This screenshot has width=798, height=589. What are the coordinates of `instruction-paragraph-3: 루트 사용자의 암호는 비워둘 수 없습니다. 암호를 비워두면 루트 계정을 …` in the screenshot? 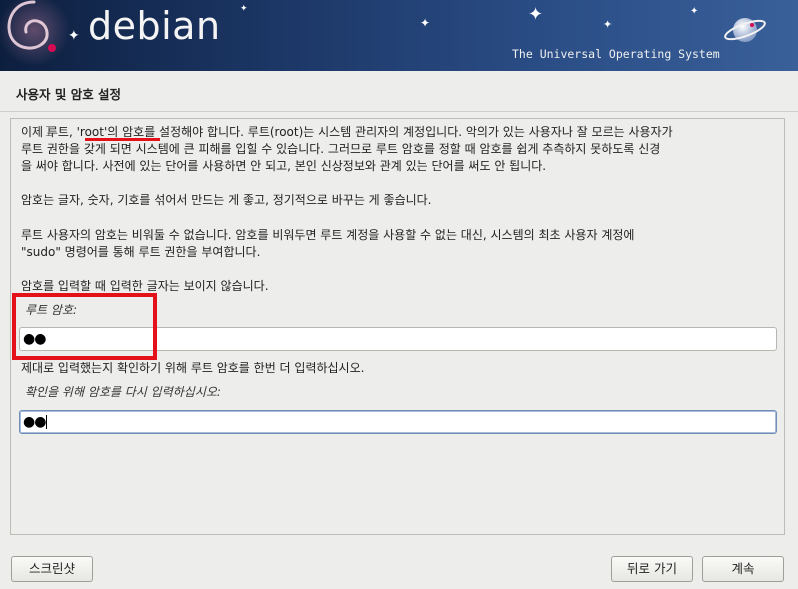 It's located at (327, 244).